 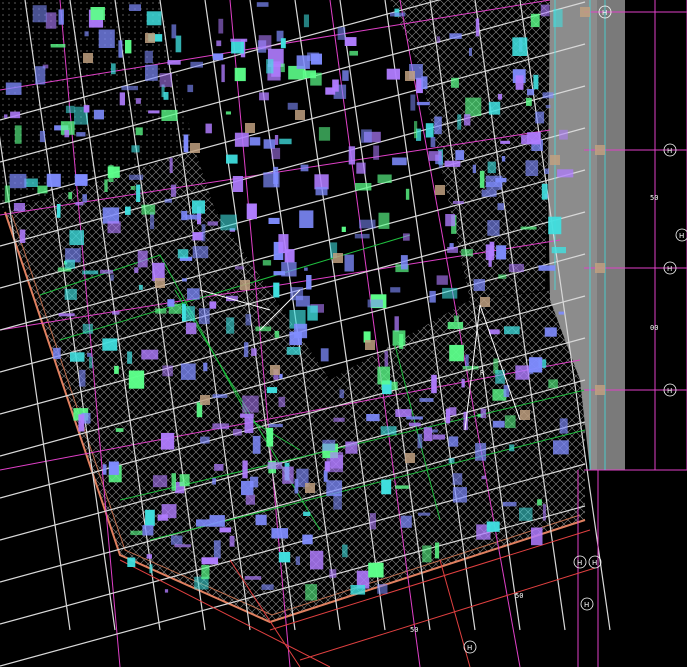 What do you see at coordinates (654, 198) in the screenshot?
I see `dimension-text-3: 50` at bounding box center [654, 198].